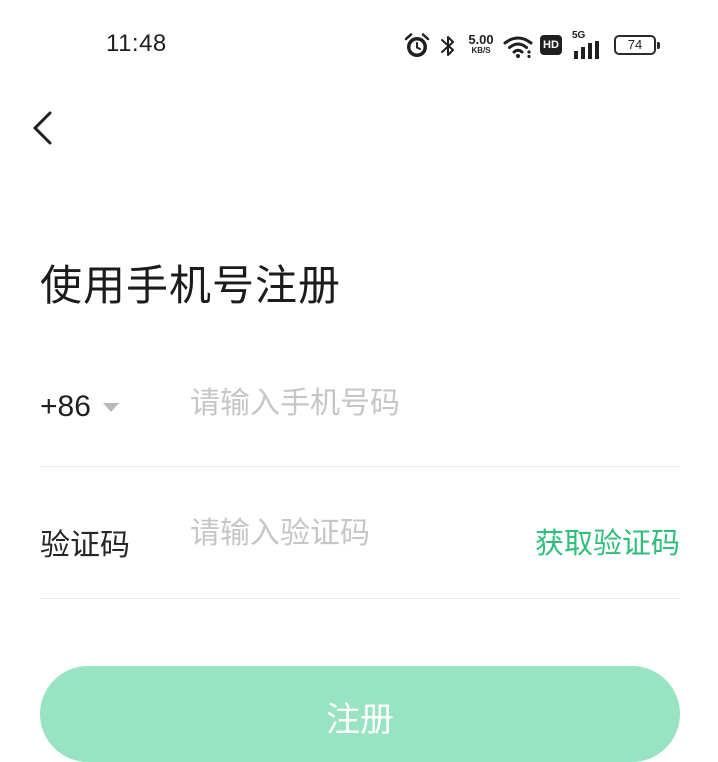 The height and width of the screenshot is (762, 718). I want to click on signal-5g-icon: 5G, so click(588, 45).